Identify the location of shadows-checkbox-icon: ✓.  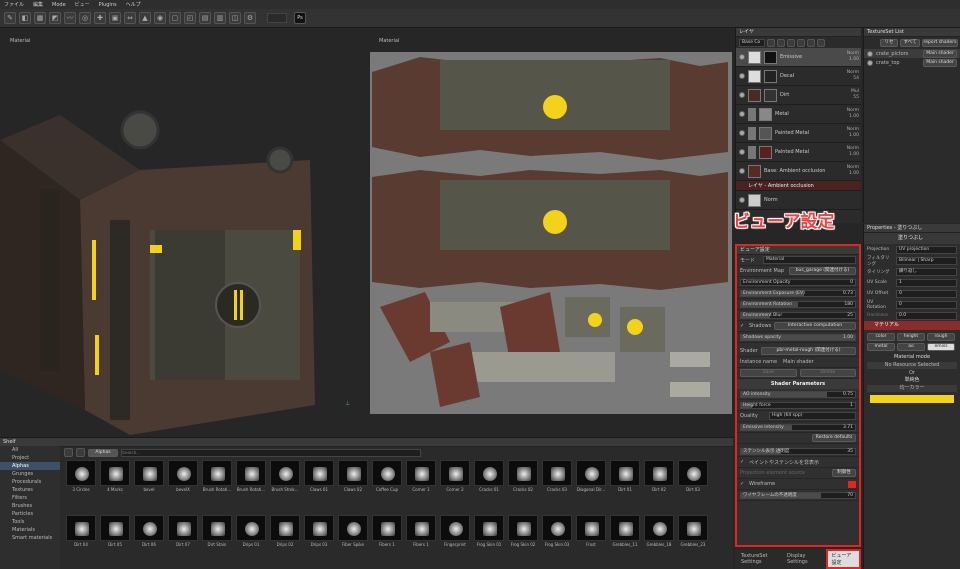
(743, 326).